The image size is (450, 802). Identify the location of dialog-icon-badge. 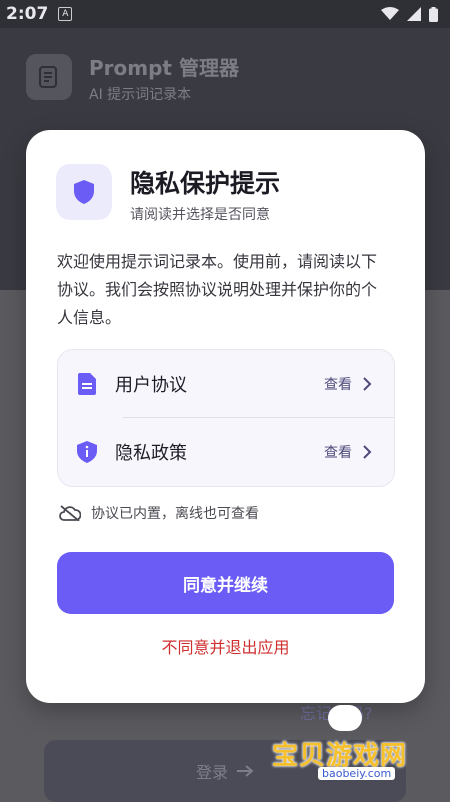
(84, 192).